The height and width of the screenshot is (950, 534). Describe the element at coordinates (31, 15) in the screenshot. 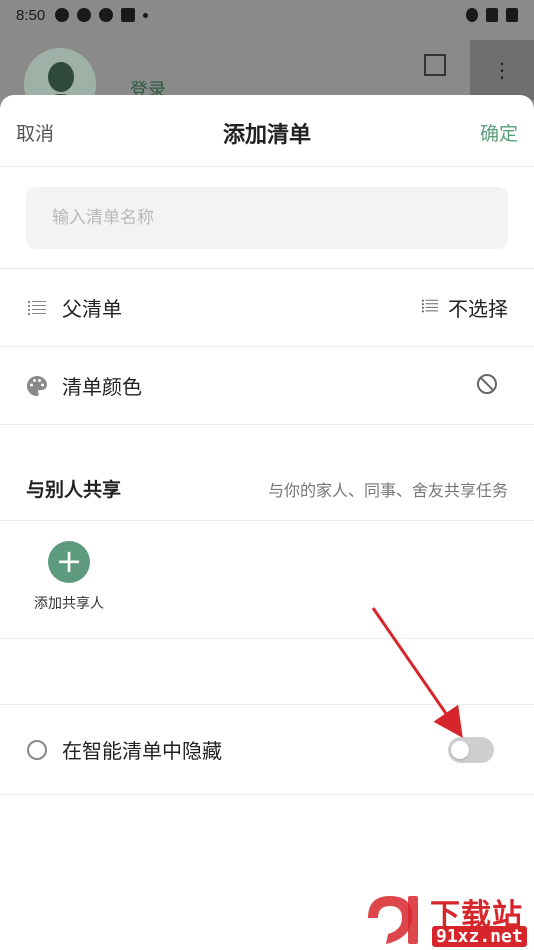

I see `status-time: 8:50` at that location.